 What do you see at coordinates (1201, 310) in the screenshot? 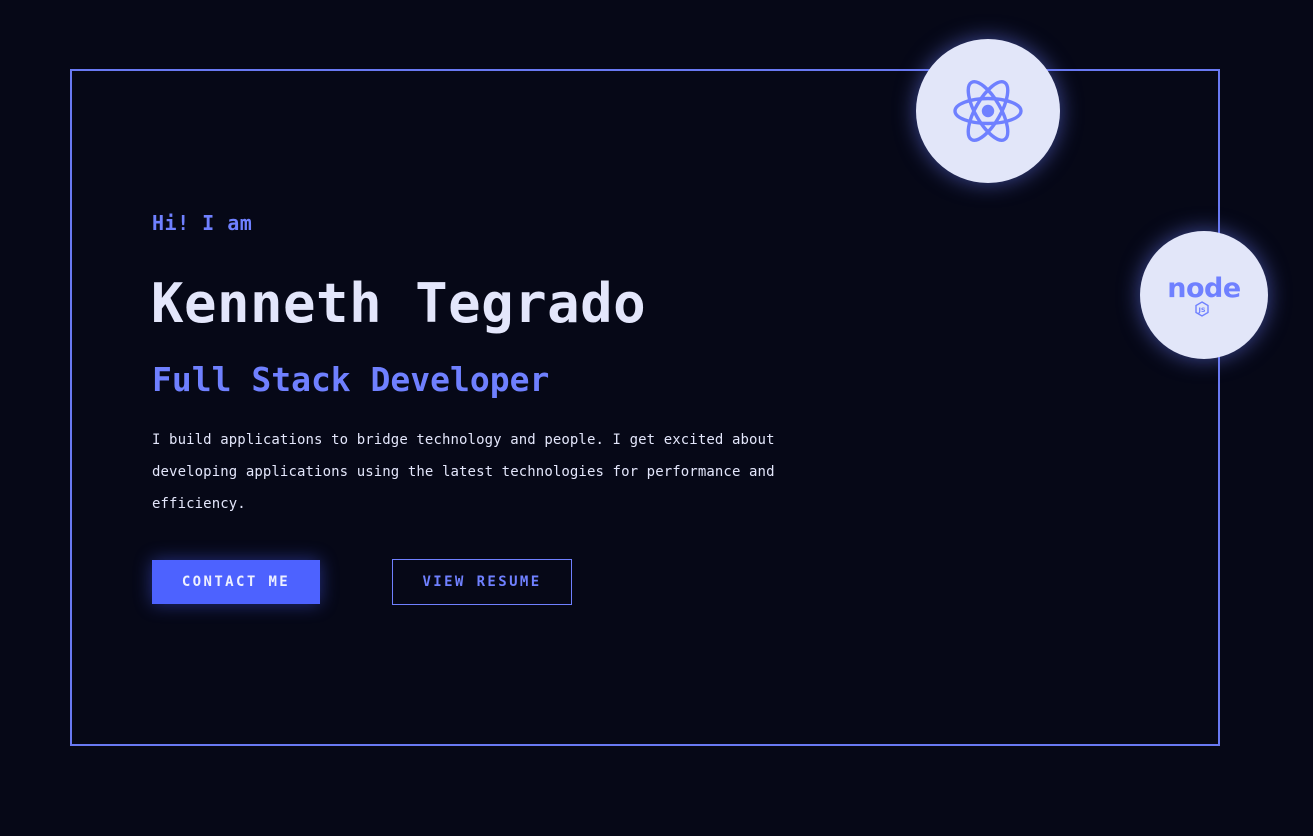
I see `nodejs-logo-subtext: JS` at bounding box center [1201, 310].